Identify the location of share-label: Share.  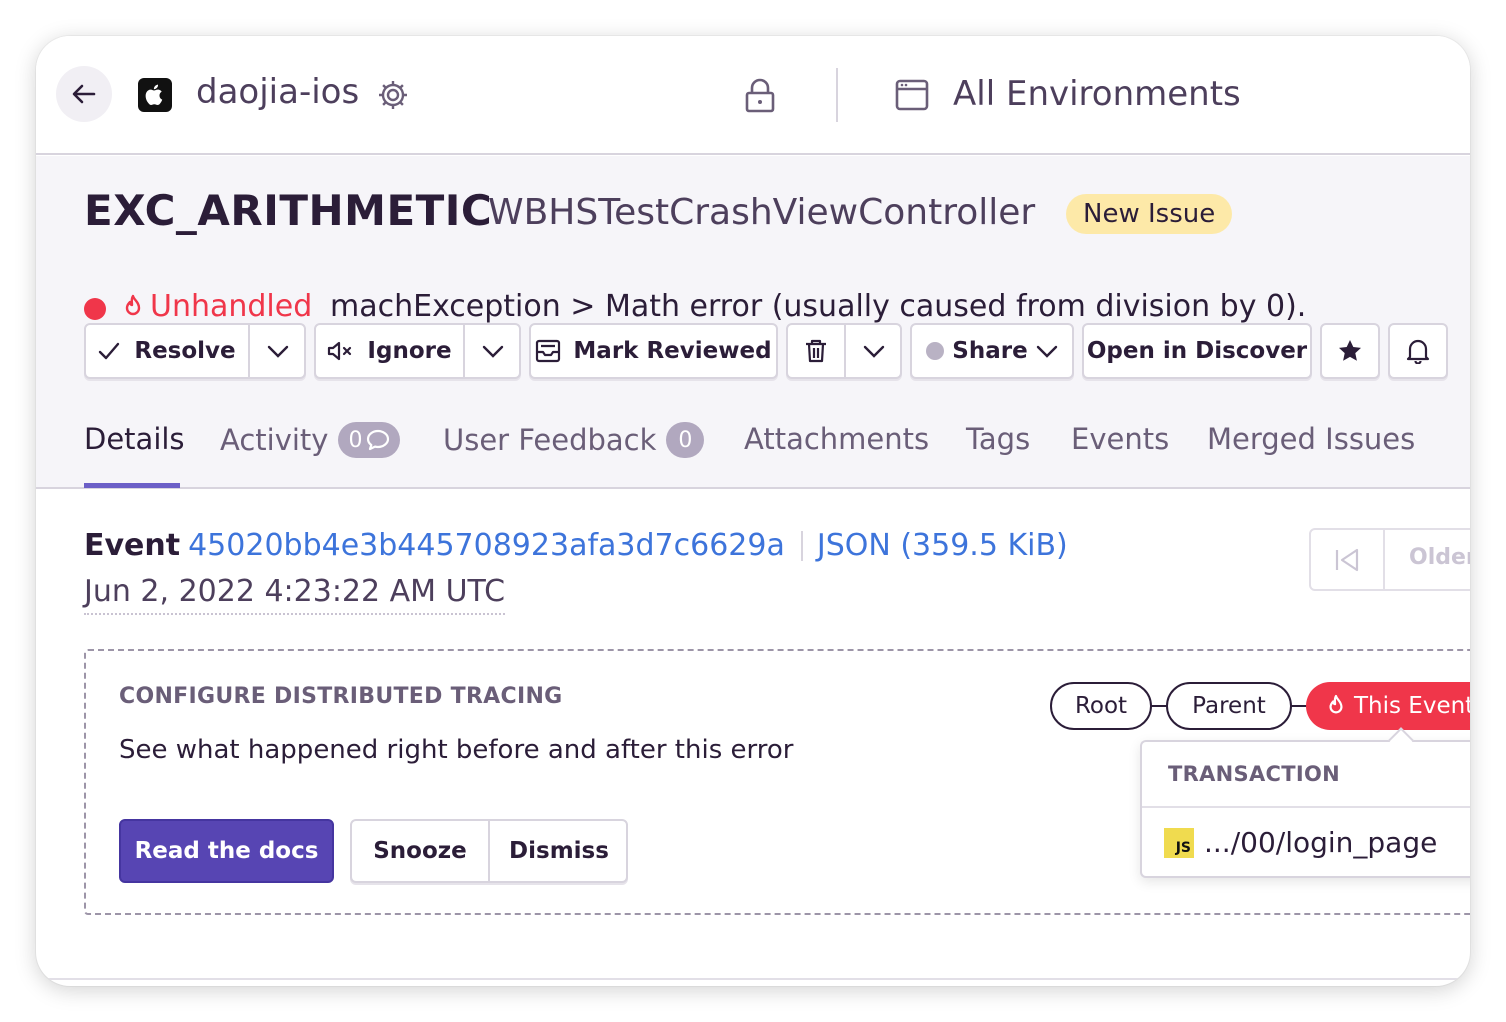
(990, 351).